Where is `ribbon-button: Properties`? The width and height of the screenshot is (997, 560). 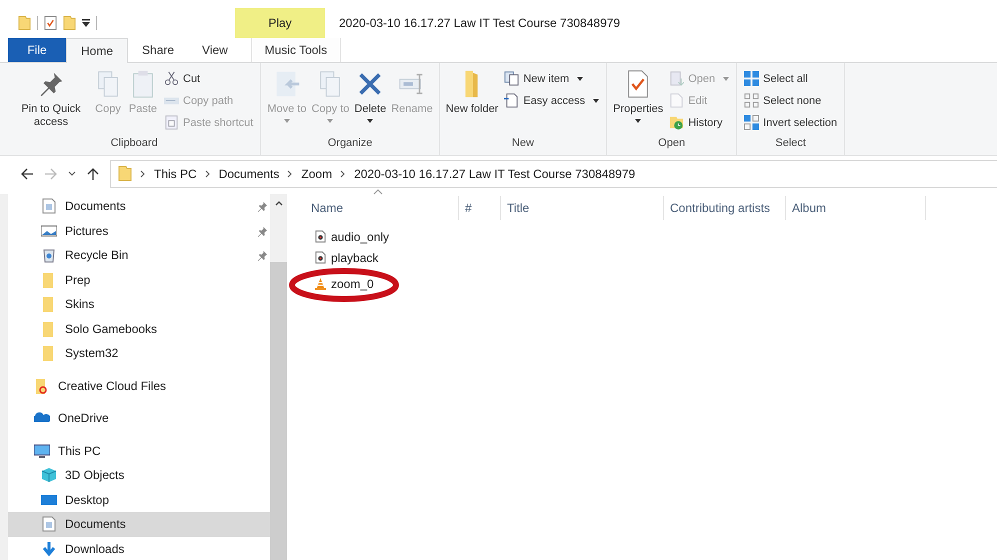 ribbon-button: Properties is located at coordinates (638, 102).